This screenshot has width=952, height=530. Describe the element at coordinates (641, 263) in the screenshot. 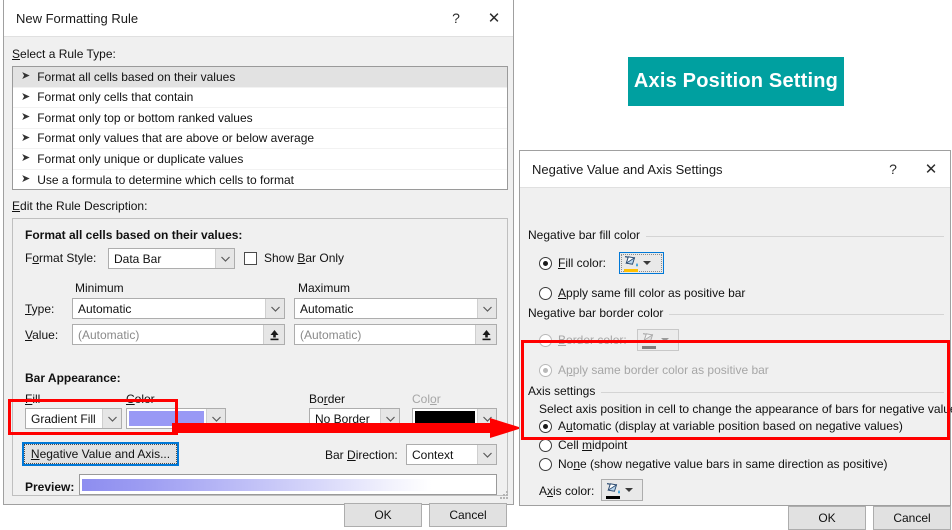

I see `negative-fill-color-button` at that location.